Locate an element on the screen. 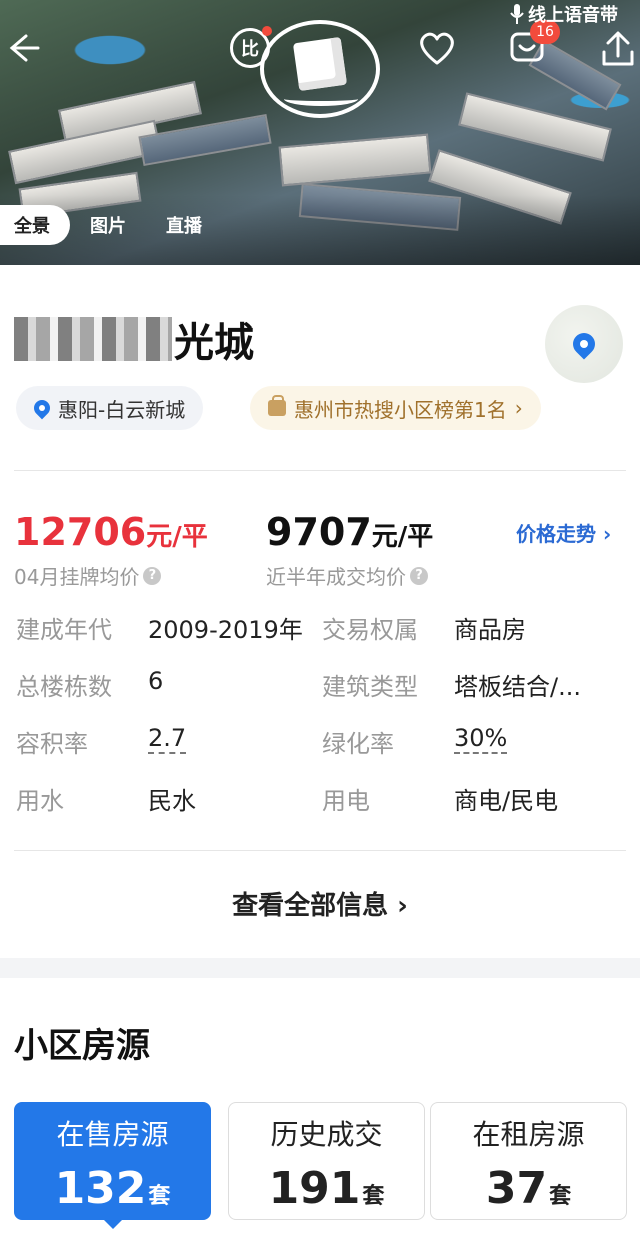 Image resolution: width=640 pixels, height=1258 pixels. tile-for-sale: 在售房源 132套 is located at coordinates (112, 1165).